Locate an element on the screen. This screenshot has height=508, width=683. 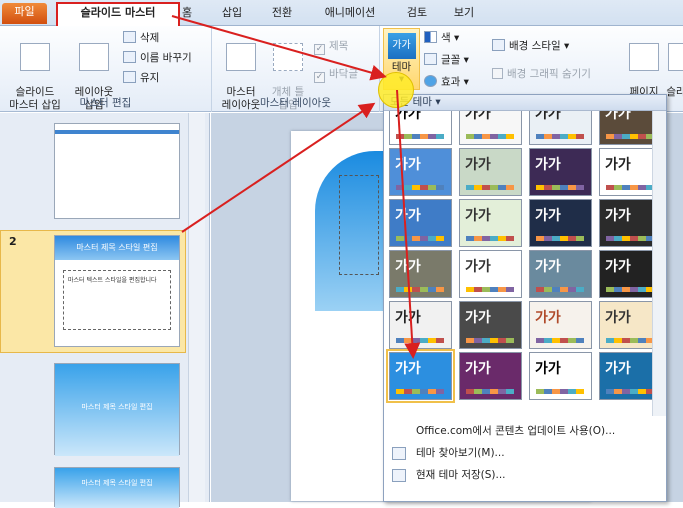
footer-checkbox: ✓ 바닥글 is located at coordinates (336, 74).